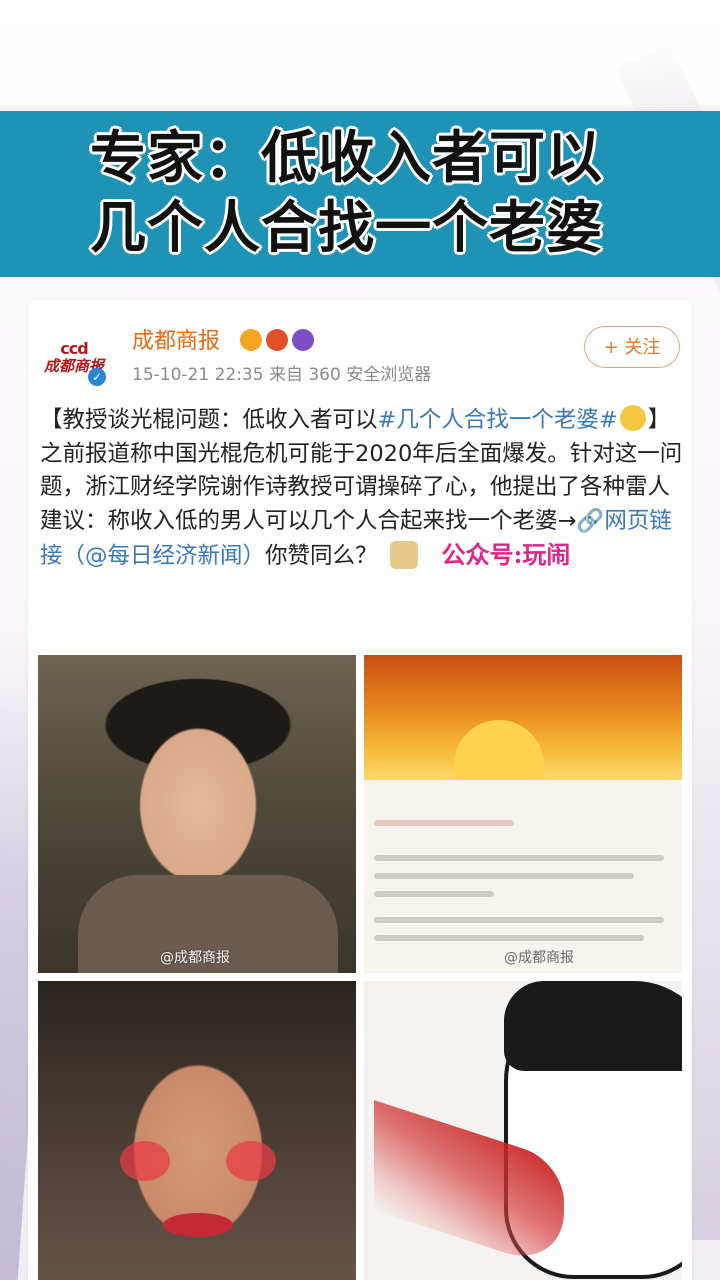 The width and height of the screenshot is (720, 1280). What do you see at coordinates (197, 814) in the screenshot?
I see `post-image-1: @成都商报` at bounding box center [197, 814].